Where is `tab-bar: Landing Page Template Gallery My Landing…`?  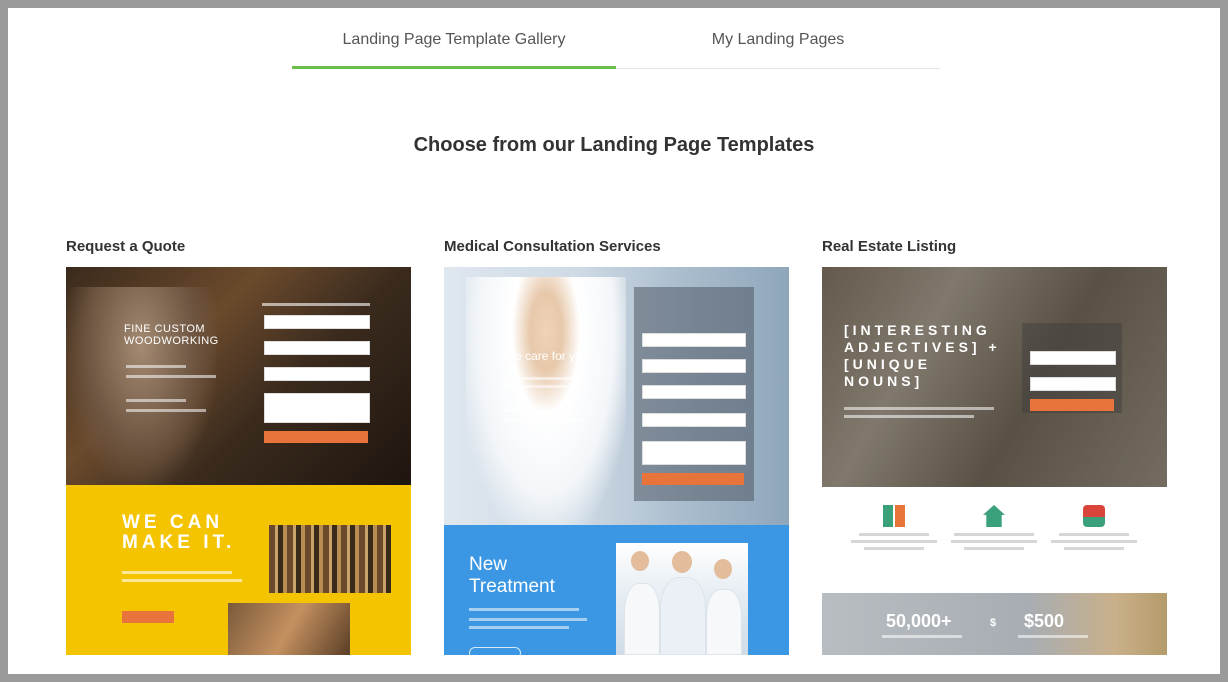 tab-bar: Landing Page Template Gallery My Landing… is located at coordinates (616, 38).